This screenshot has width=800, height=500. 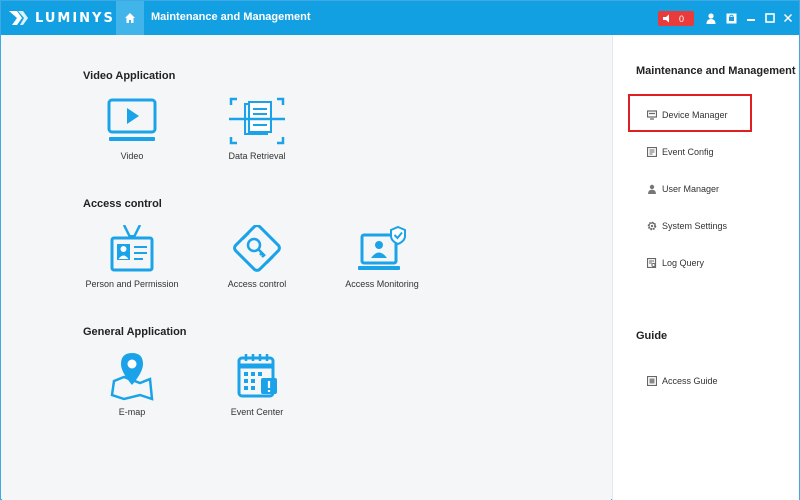 What do you see at coordinates (676, 18) in the screenshot?
I see `alarm-button: 0` at bounding box center [676, 18].